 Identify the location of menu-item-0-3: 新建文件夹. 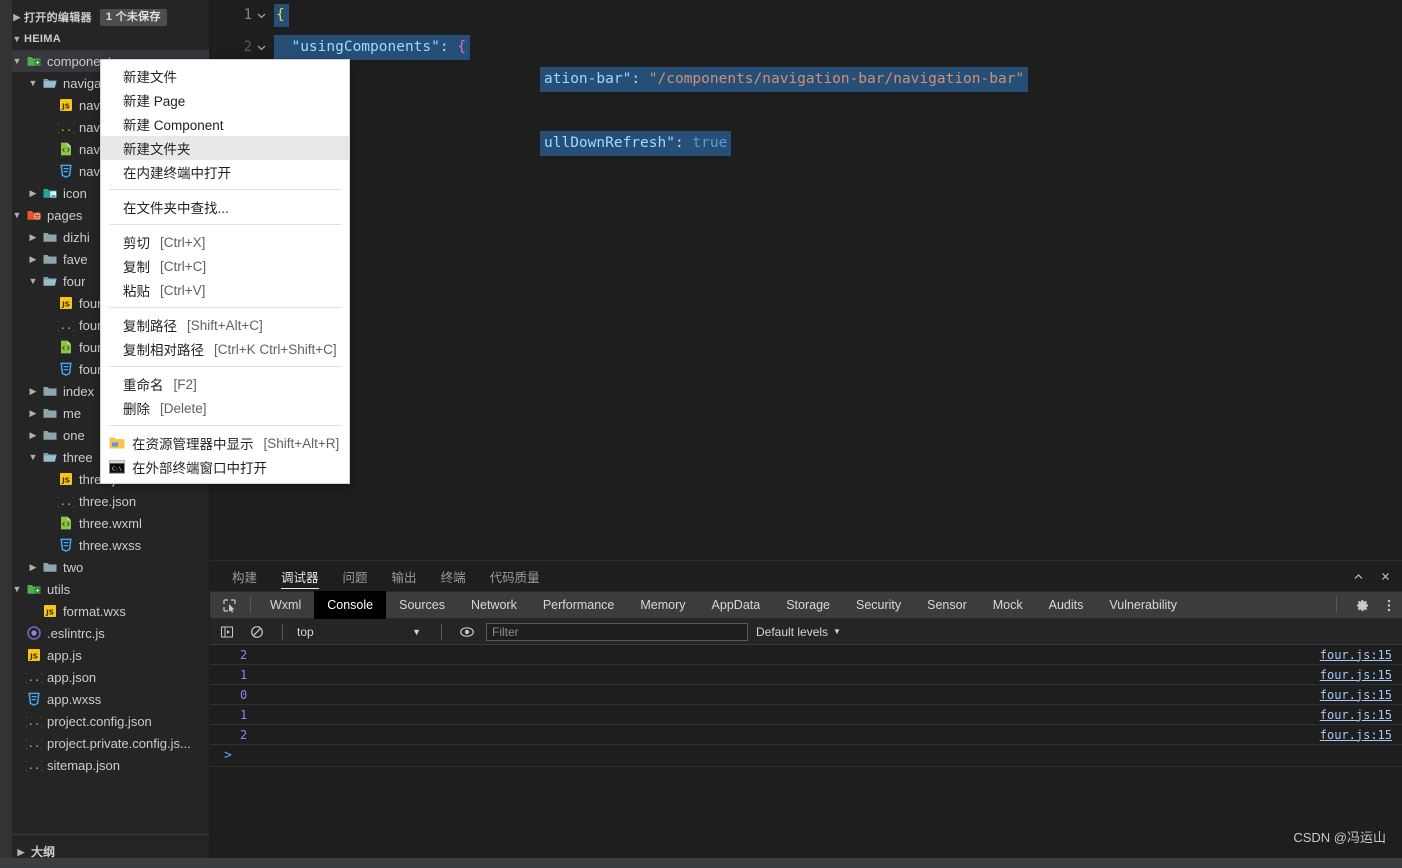
(225, 148).